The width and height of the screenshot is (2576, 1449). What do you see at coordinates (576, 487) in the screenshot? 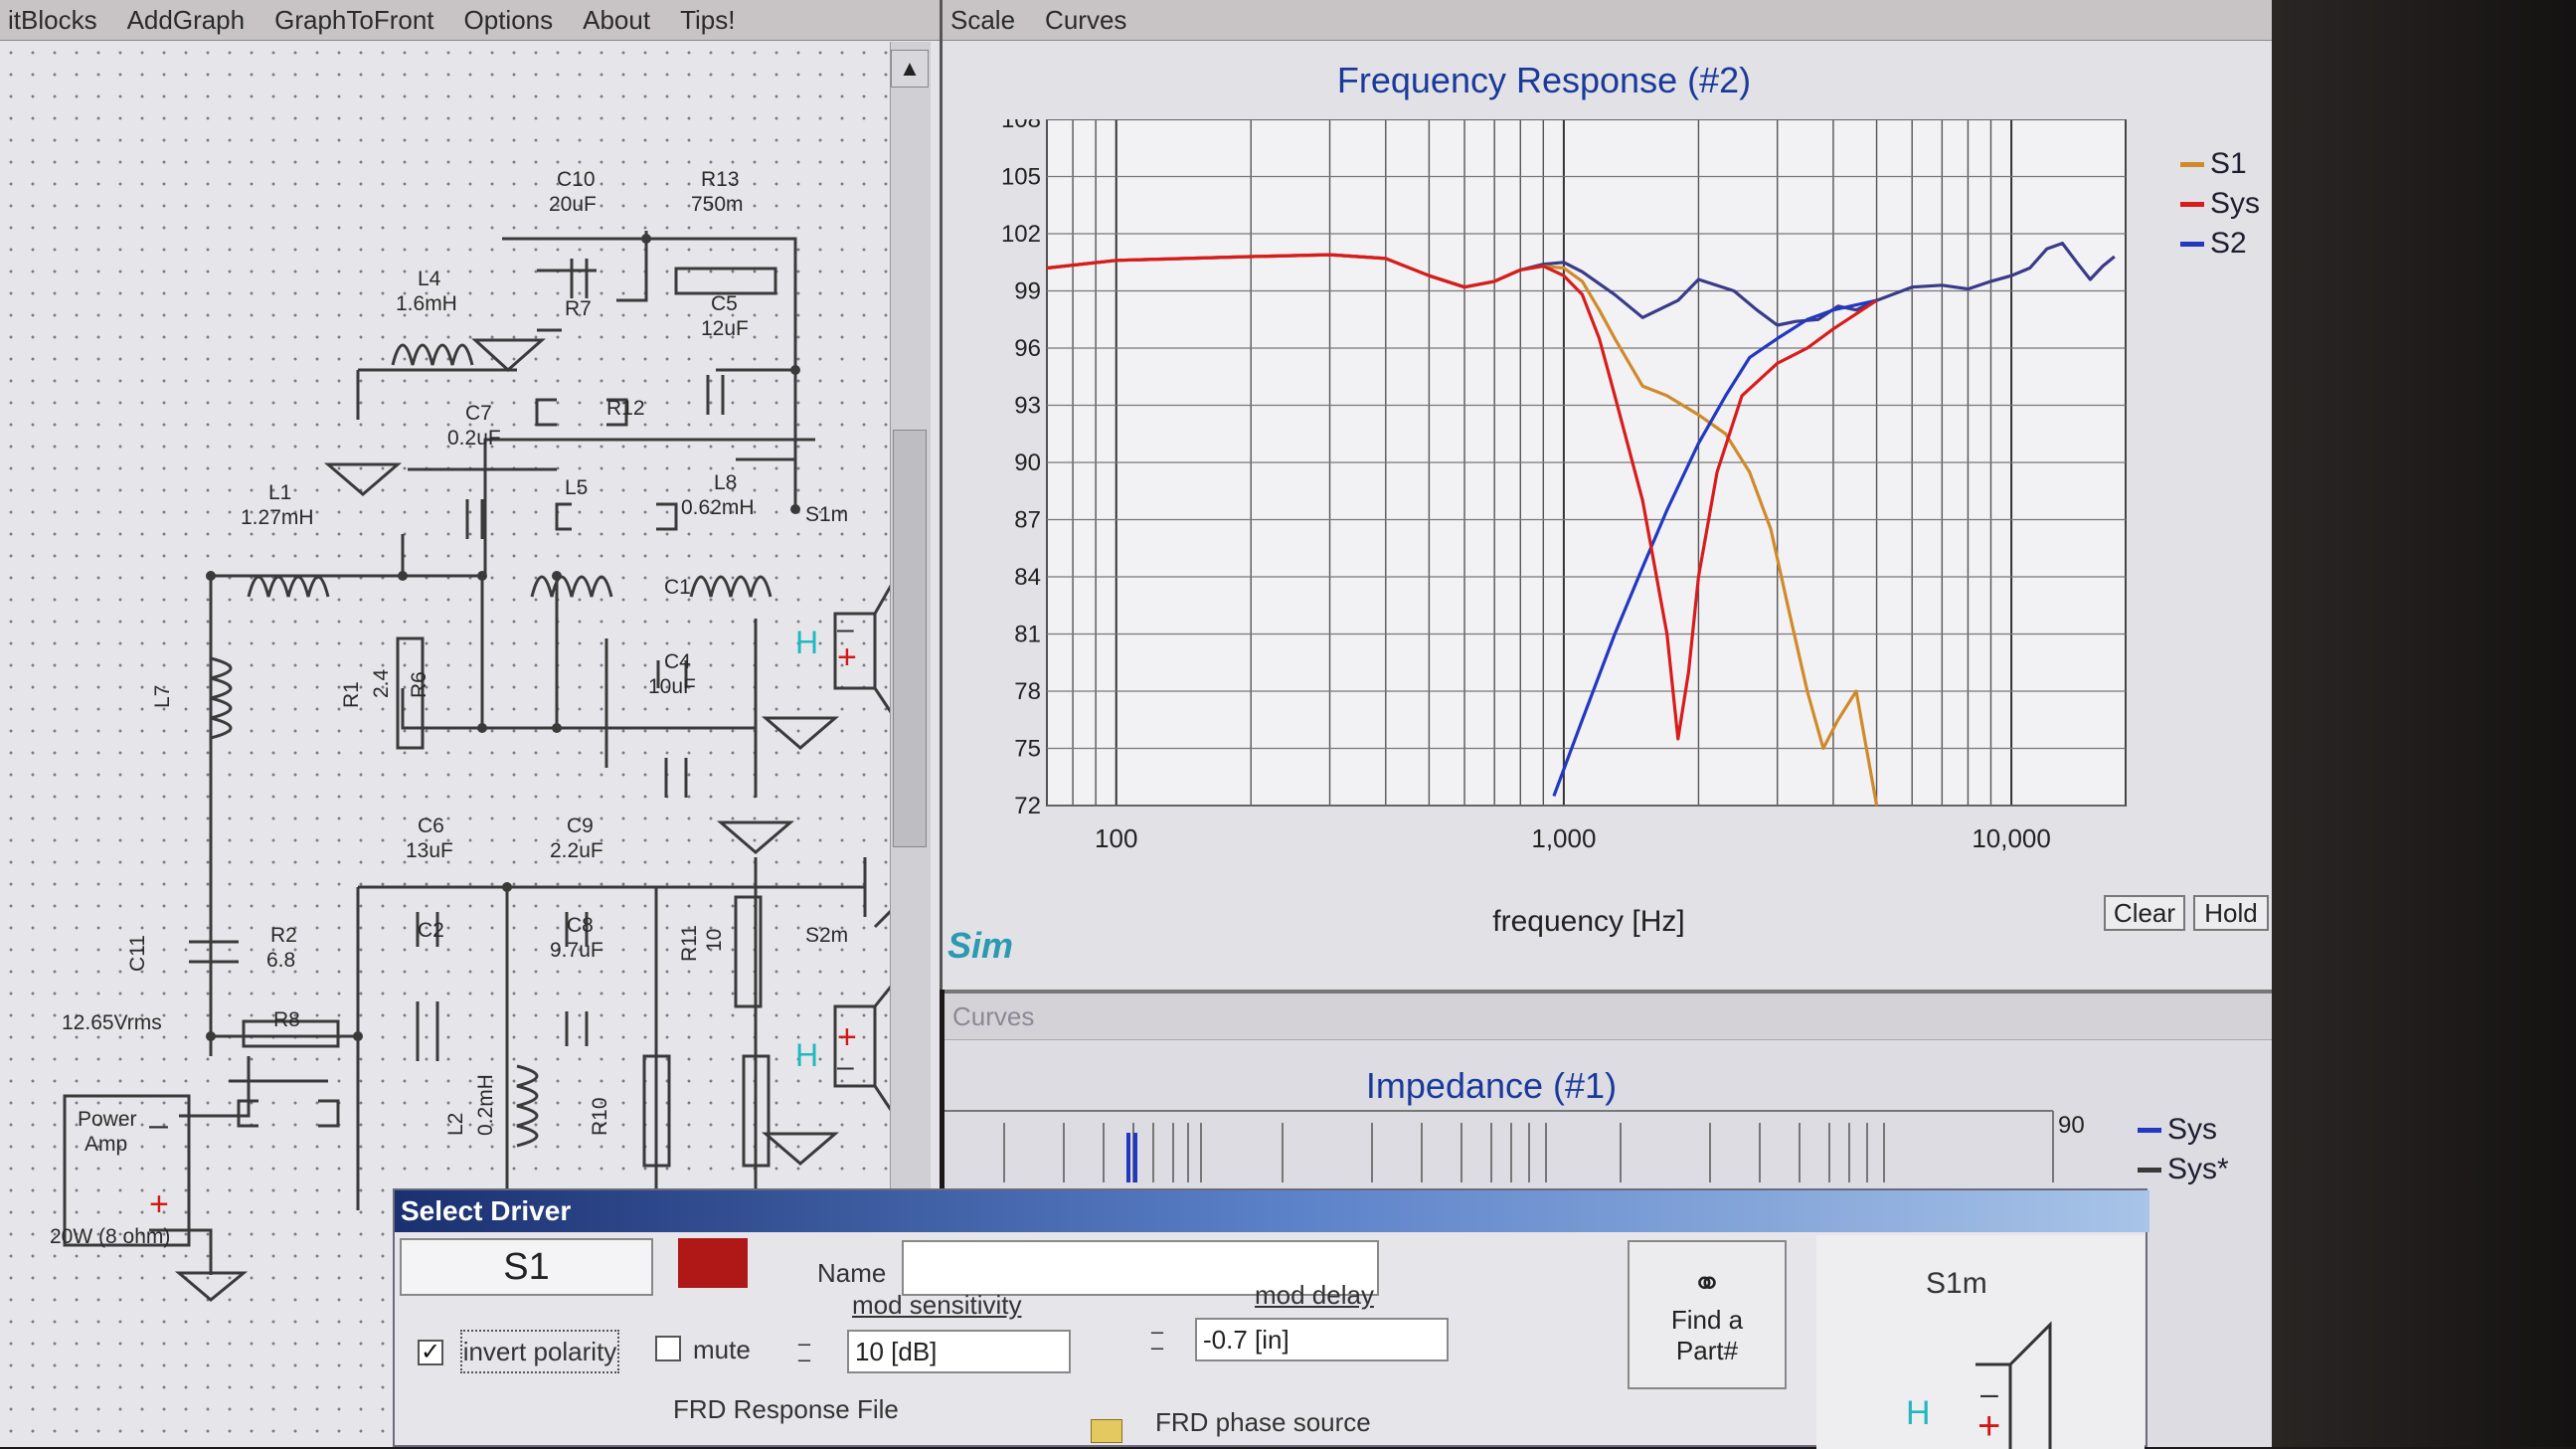
I see `label-l5: L5` at bounding box center [576, 487].